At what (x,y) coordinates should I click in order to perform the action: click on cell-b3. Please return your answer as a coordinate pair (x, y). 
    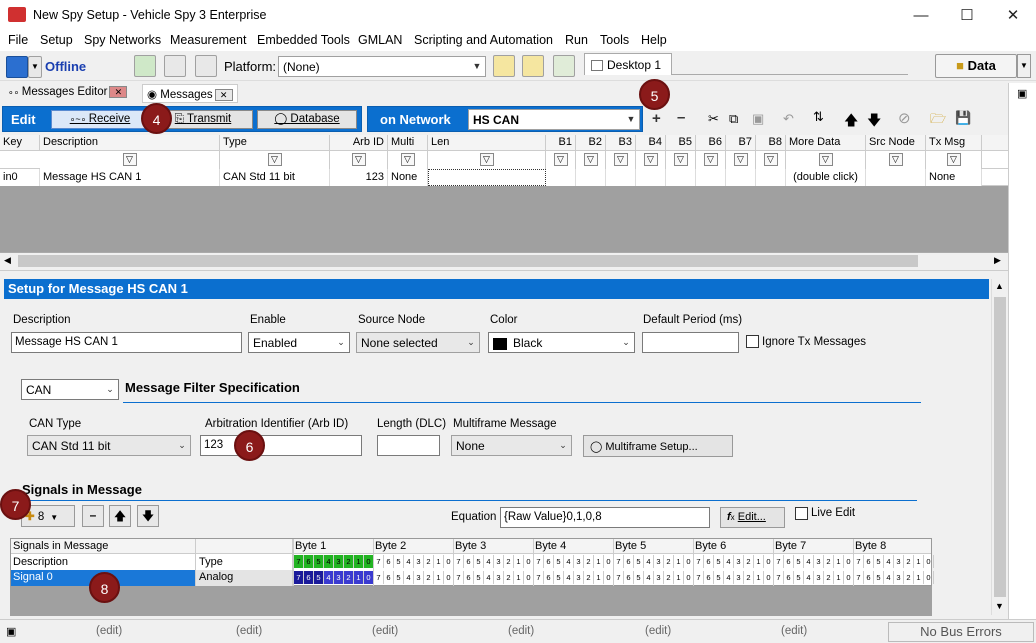
    Looking at the image, I should click on (621, 177).